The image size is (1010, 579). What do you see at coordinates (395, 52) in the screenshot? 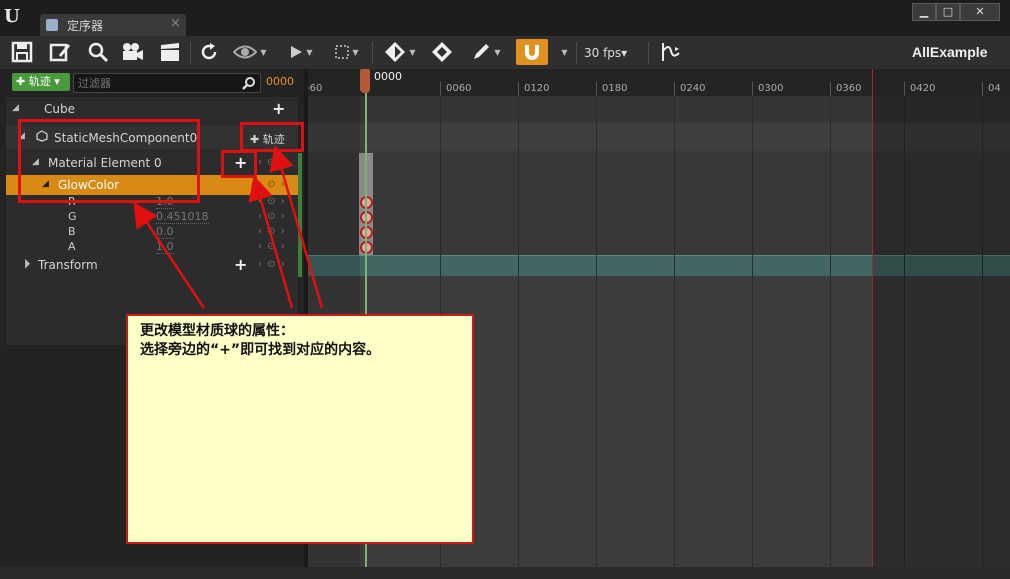
I see `key-diamond-icon` at bounding box center [395, 52].